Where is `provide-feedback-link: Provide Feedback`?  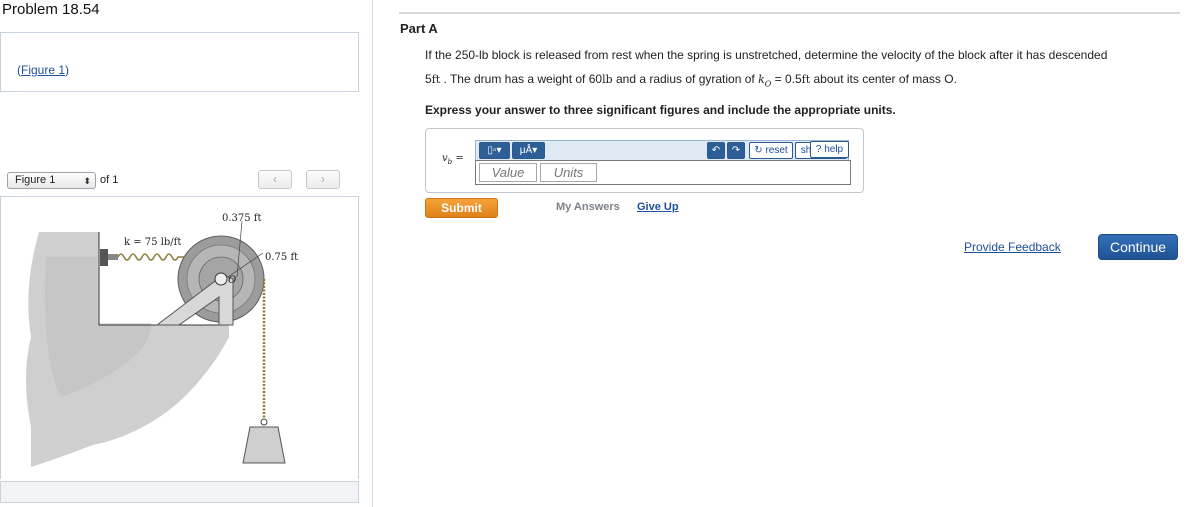 provide-feedback-link: Provide Feedback is located at coordinates (1012, 247).